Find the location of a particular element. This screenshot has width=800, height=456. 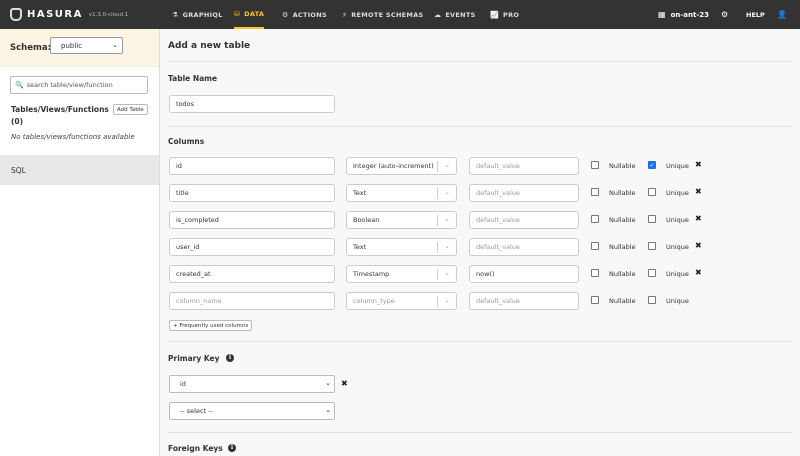

hasura-logo-icon is located at coordinates (16, 14).